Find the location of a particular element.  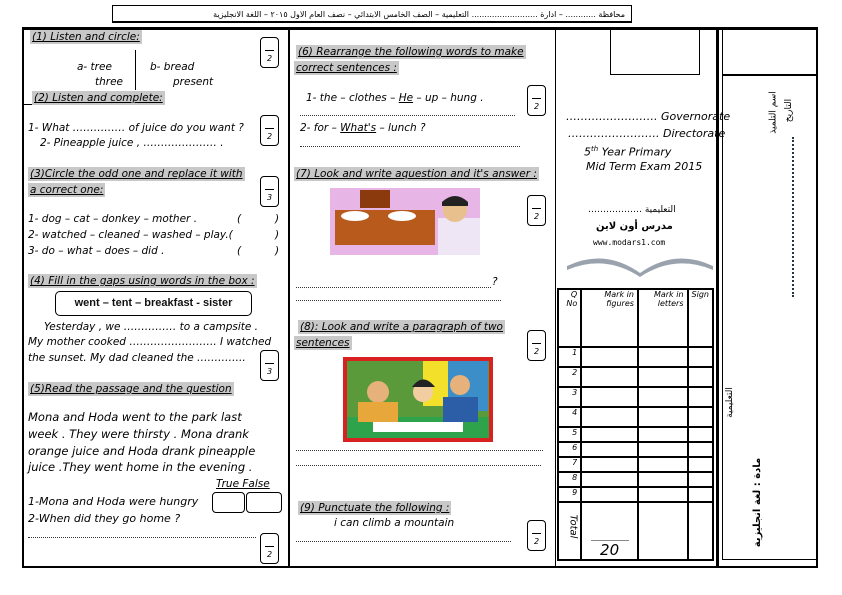

text: Year Primary is located at coordinates (635, 152).